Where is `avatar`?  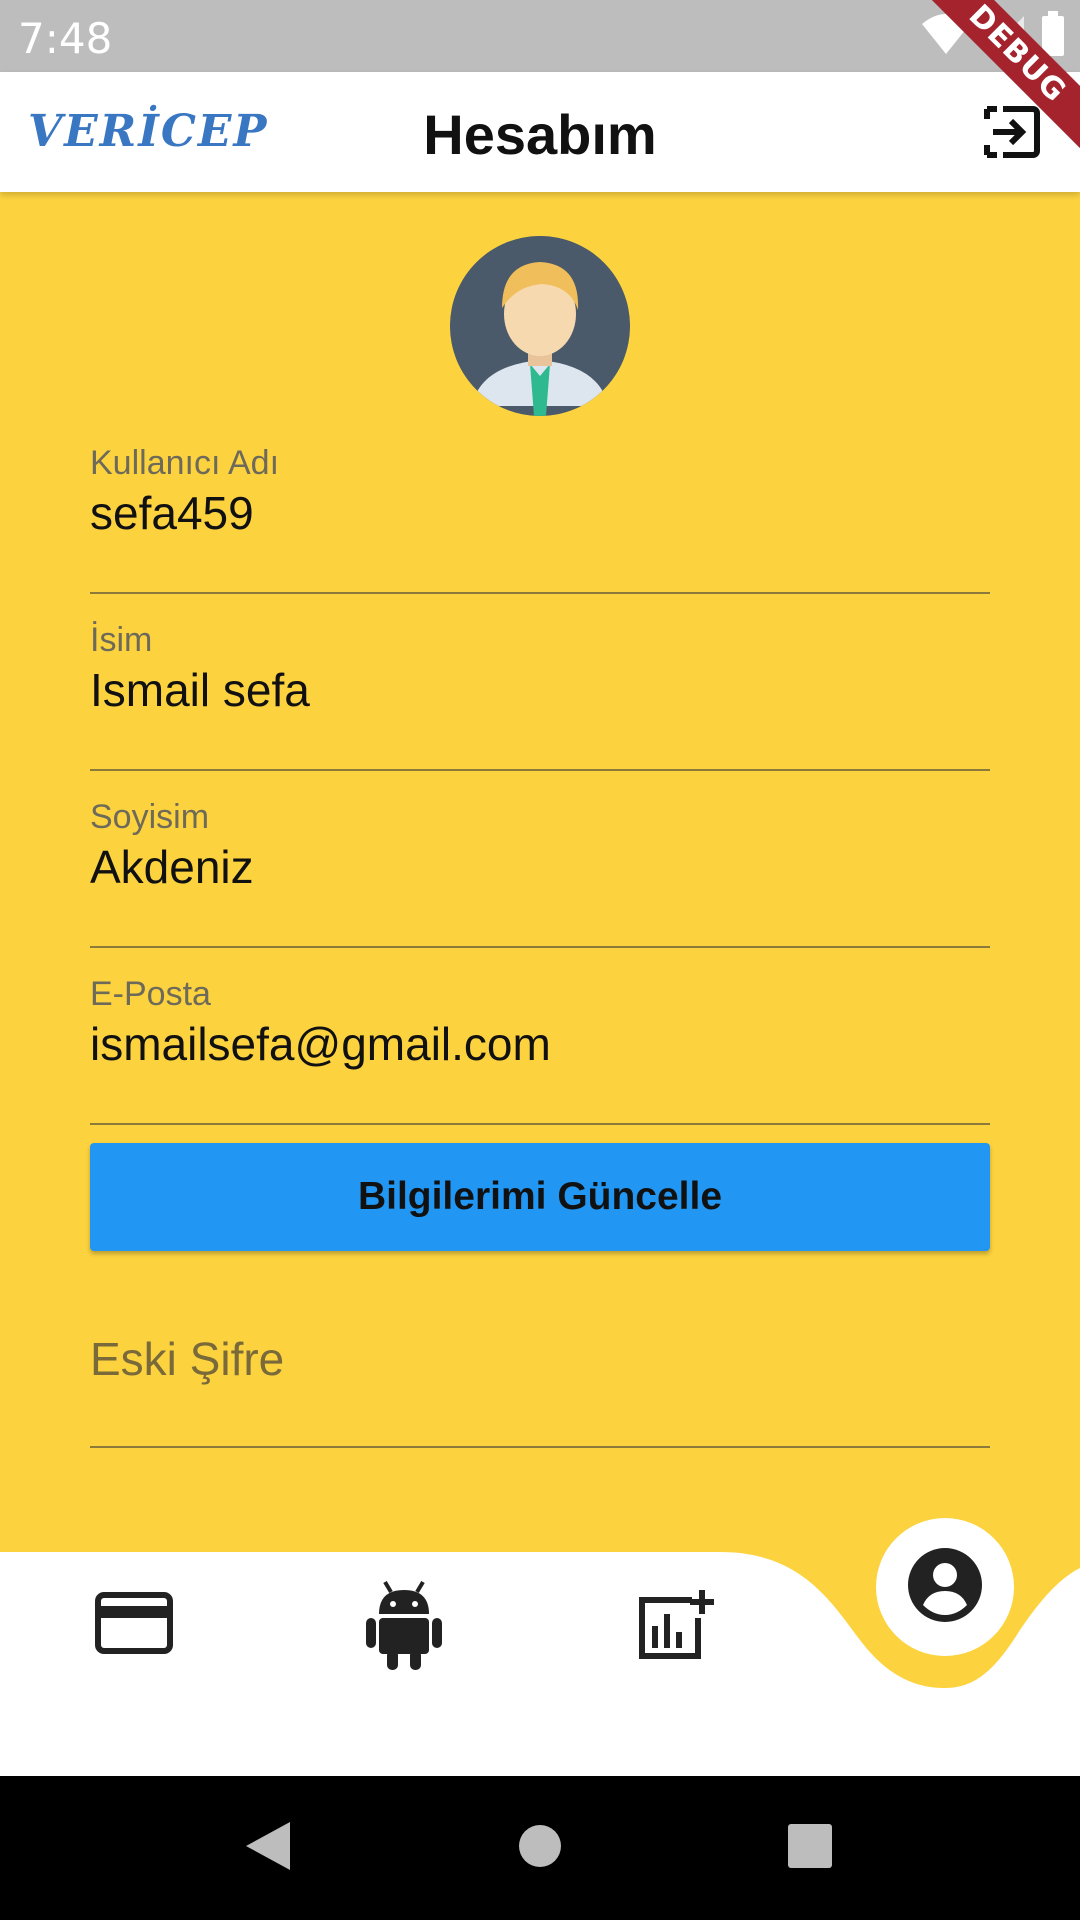 avatar is located at coordinates (540, 326).